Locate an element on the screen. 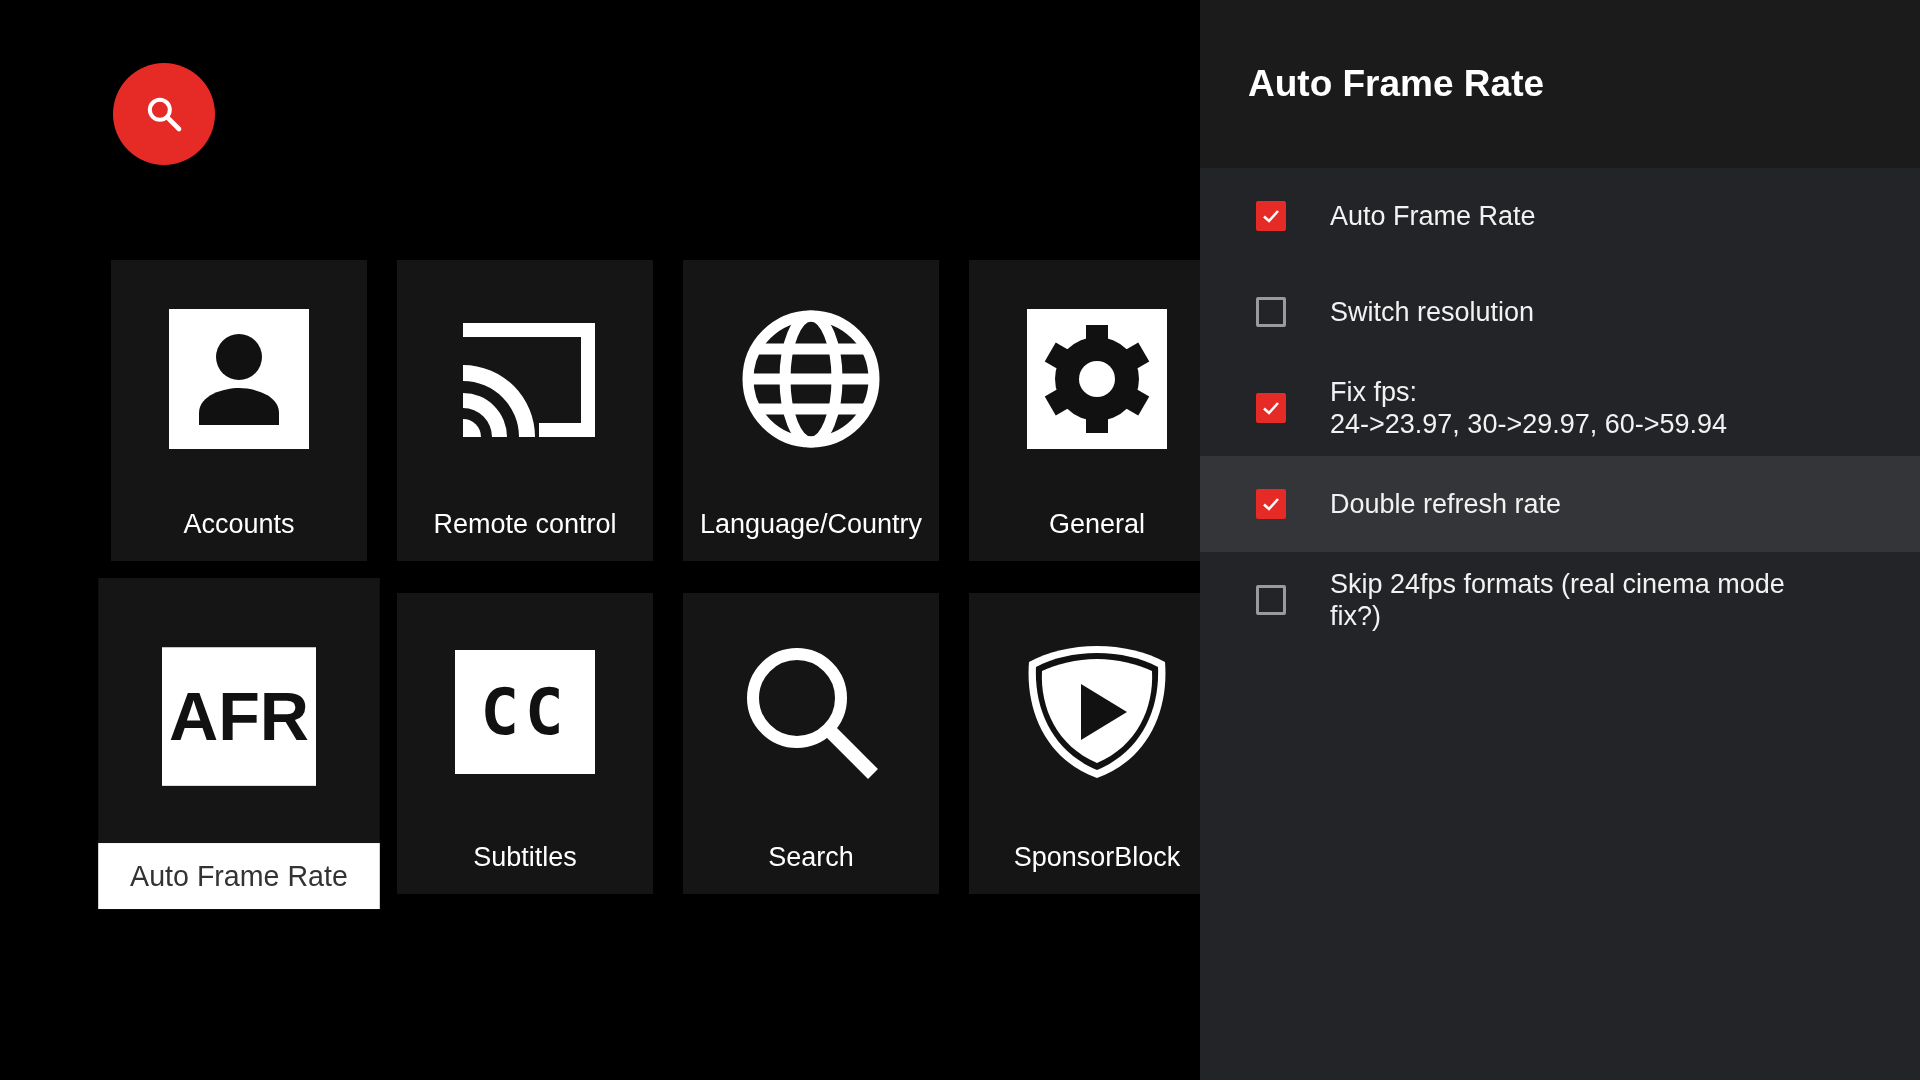 Image resolution: width=1920 pixels, height=1080 pixels. tile-label: Language/Country is located at coordinates (811, 524).